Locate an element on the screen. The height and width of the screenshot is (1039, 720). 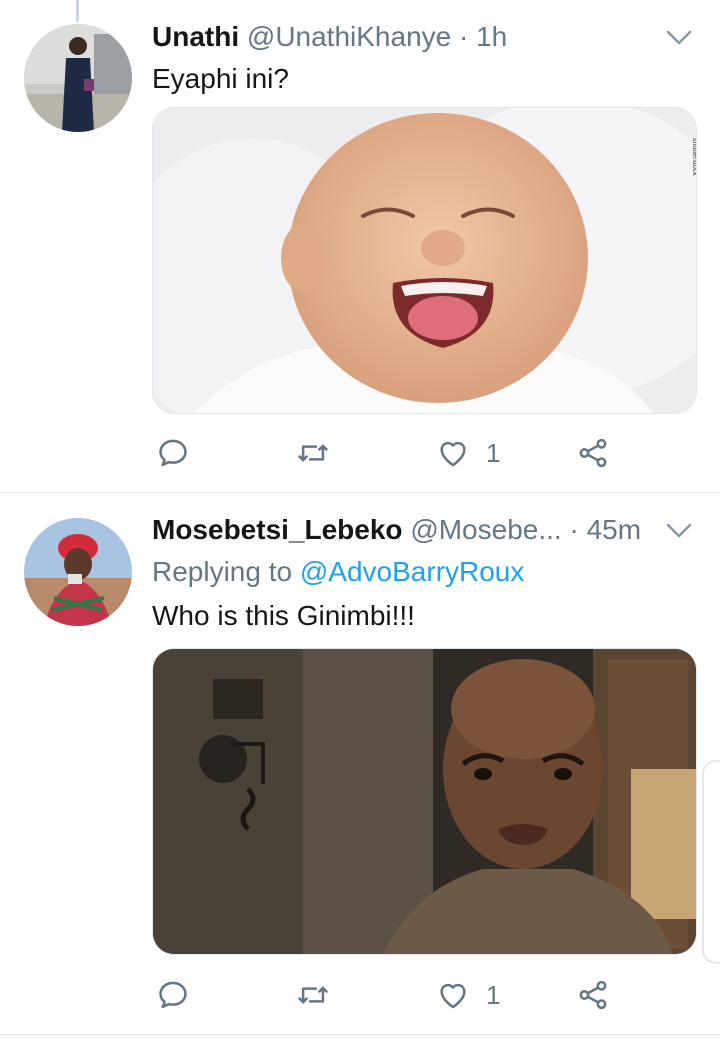
user-handle: @UnathiKhanye is located at coordinates (349, 36).